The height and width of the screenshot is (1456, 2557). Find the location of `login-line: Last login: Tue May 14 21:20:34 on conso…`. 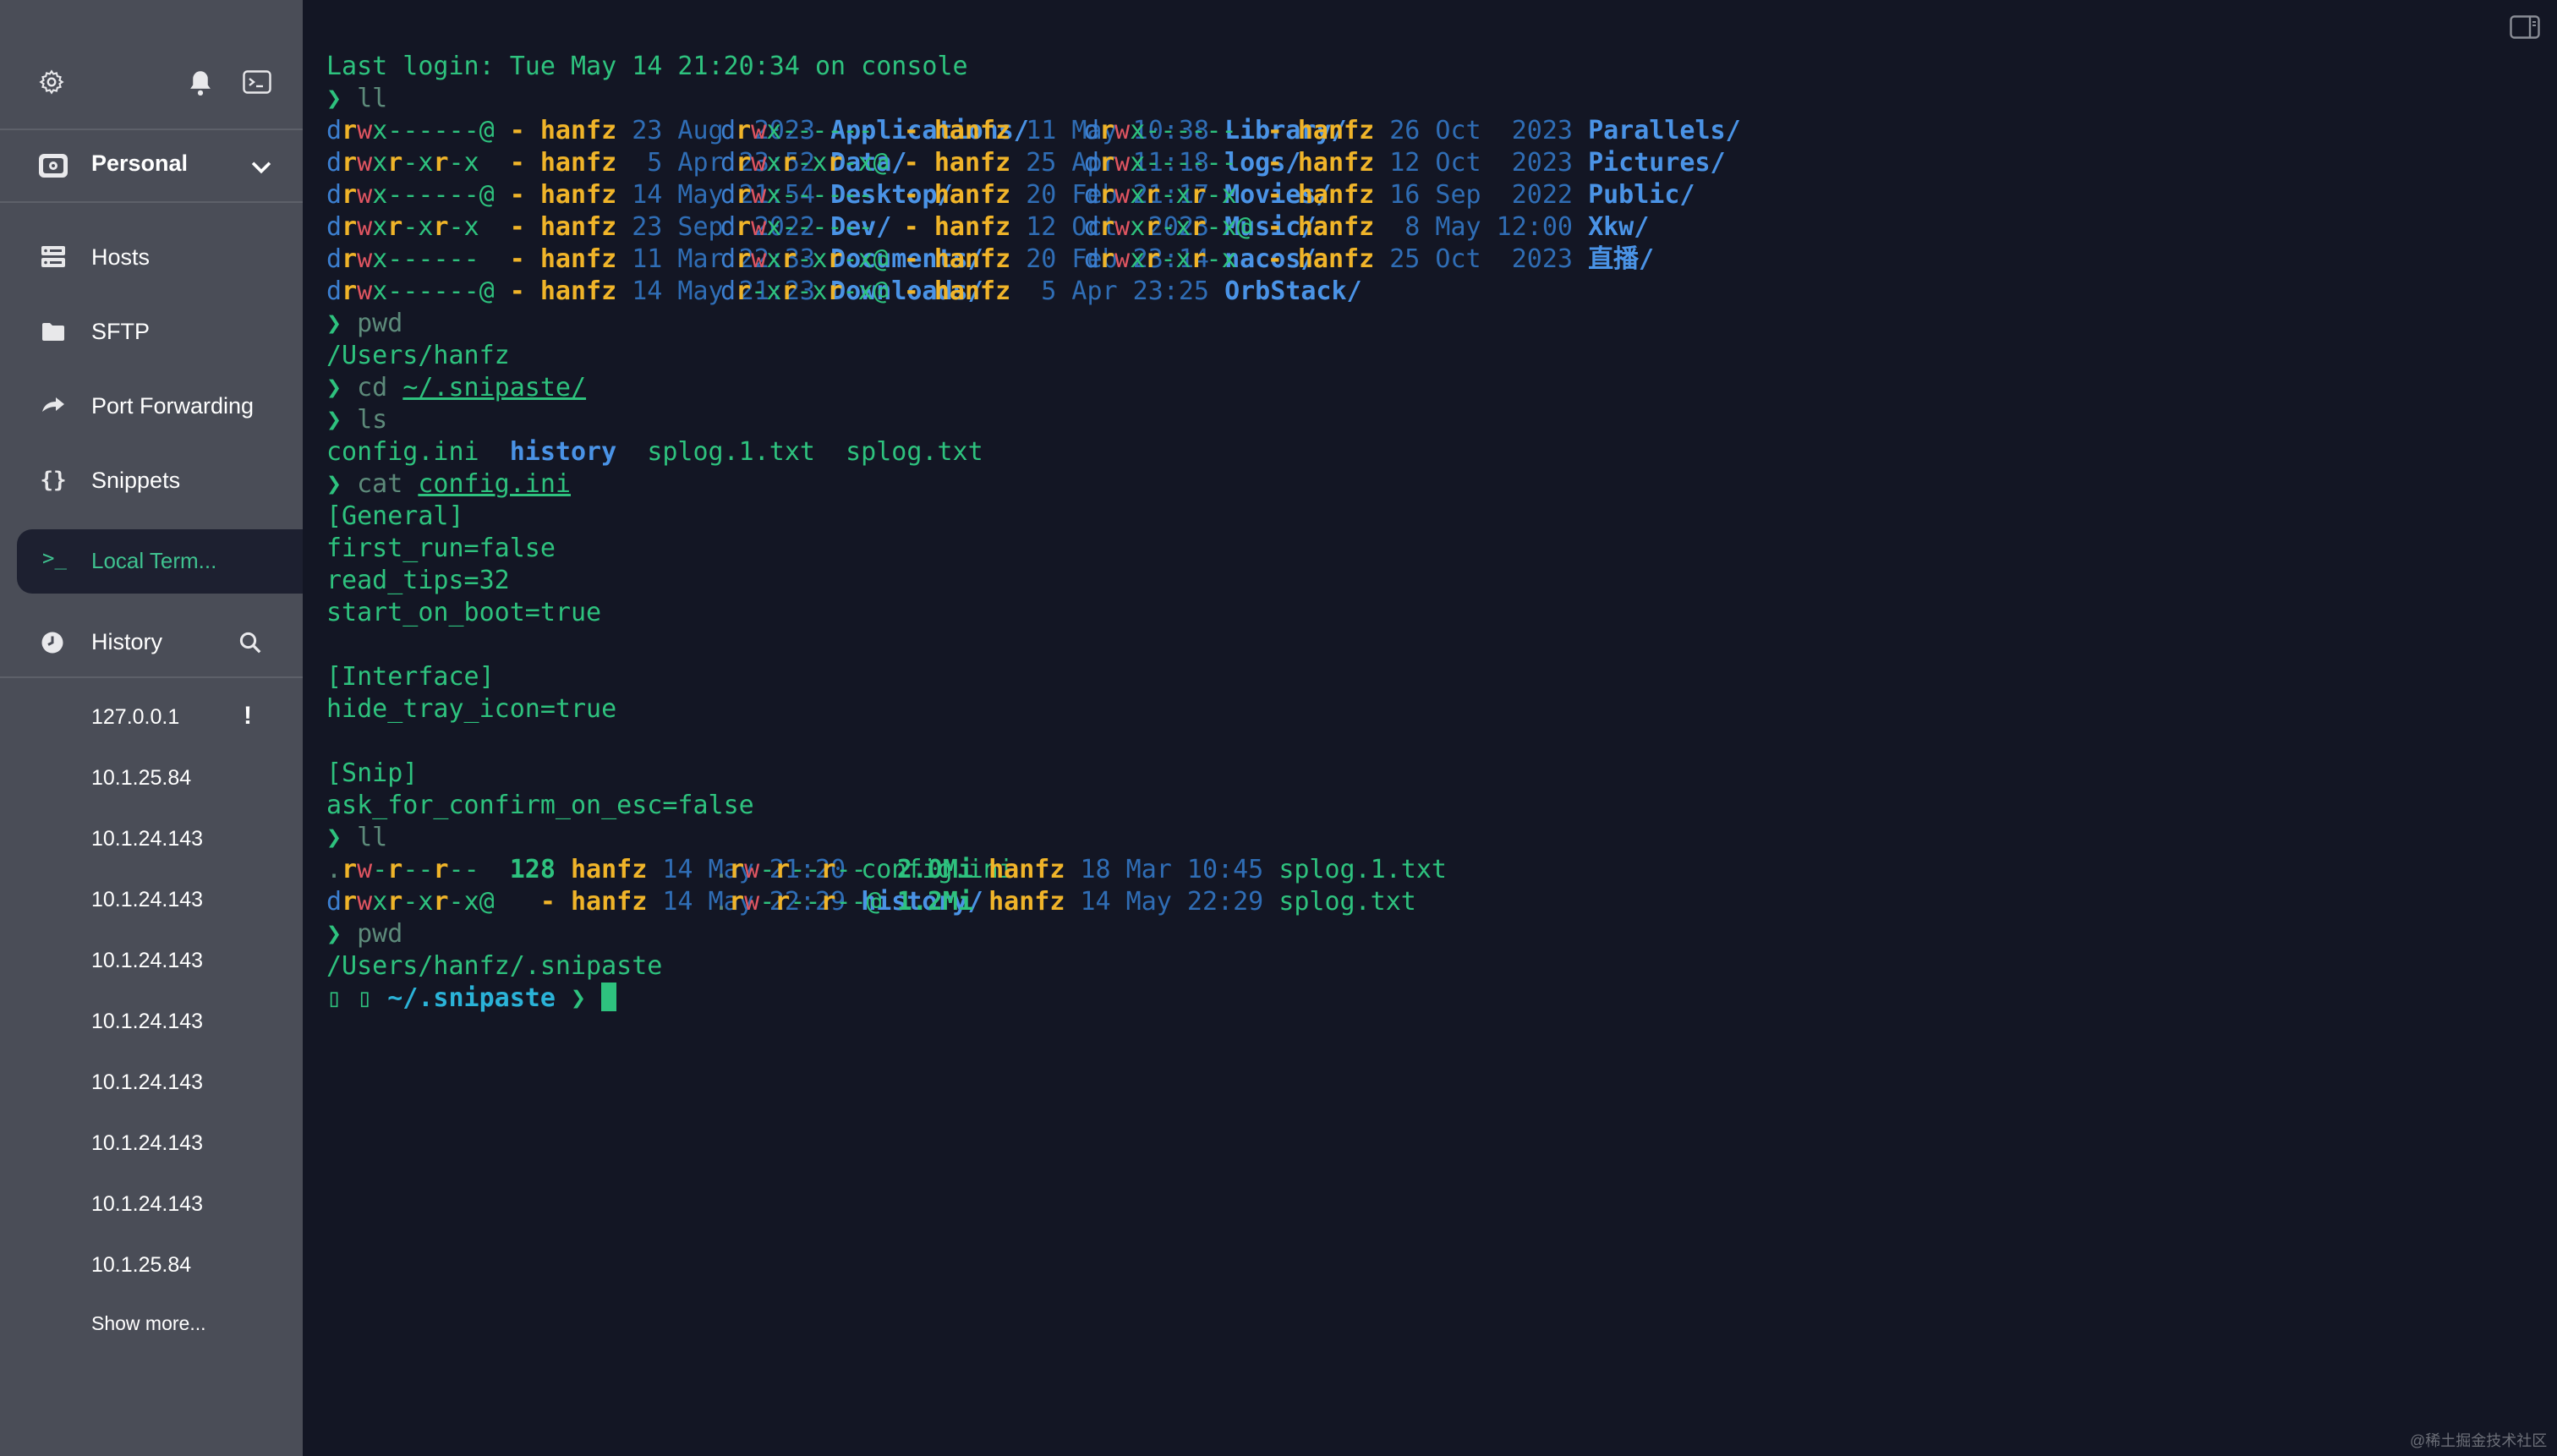

login-line: Last login: Tue May 14 21:20:34 on conso… is located at coordinates (1433, 67).